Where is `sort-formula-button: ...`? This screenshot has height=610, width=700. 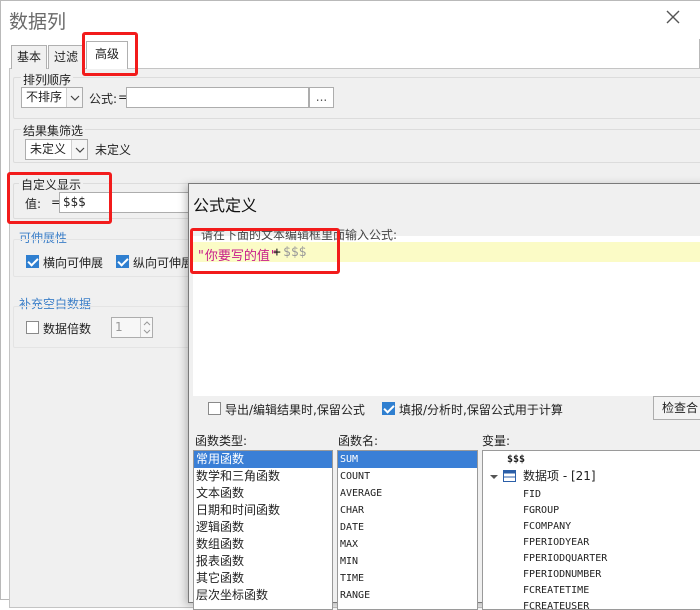
sort-formula-button: ... is located at coordinates (321, 97).